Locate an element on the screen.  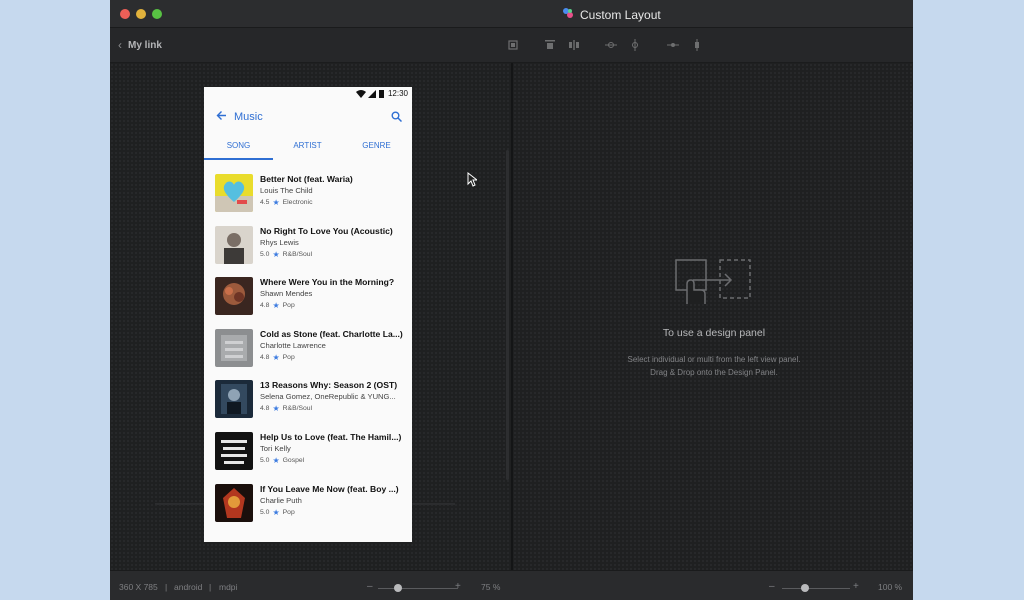
left-zoom-slider-knob is located at coordinates (398, 588).